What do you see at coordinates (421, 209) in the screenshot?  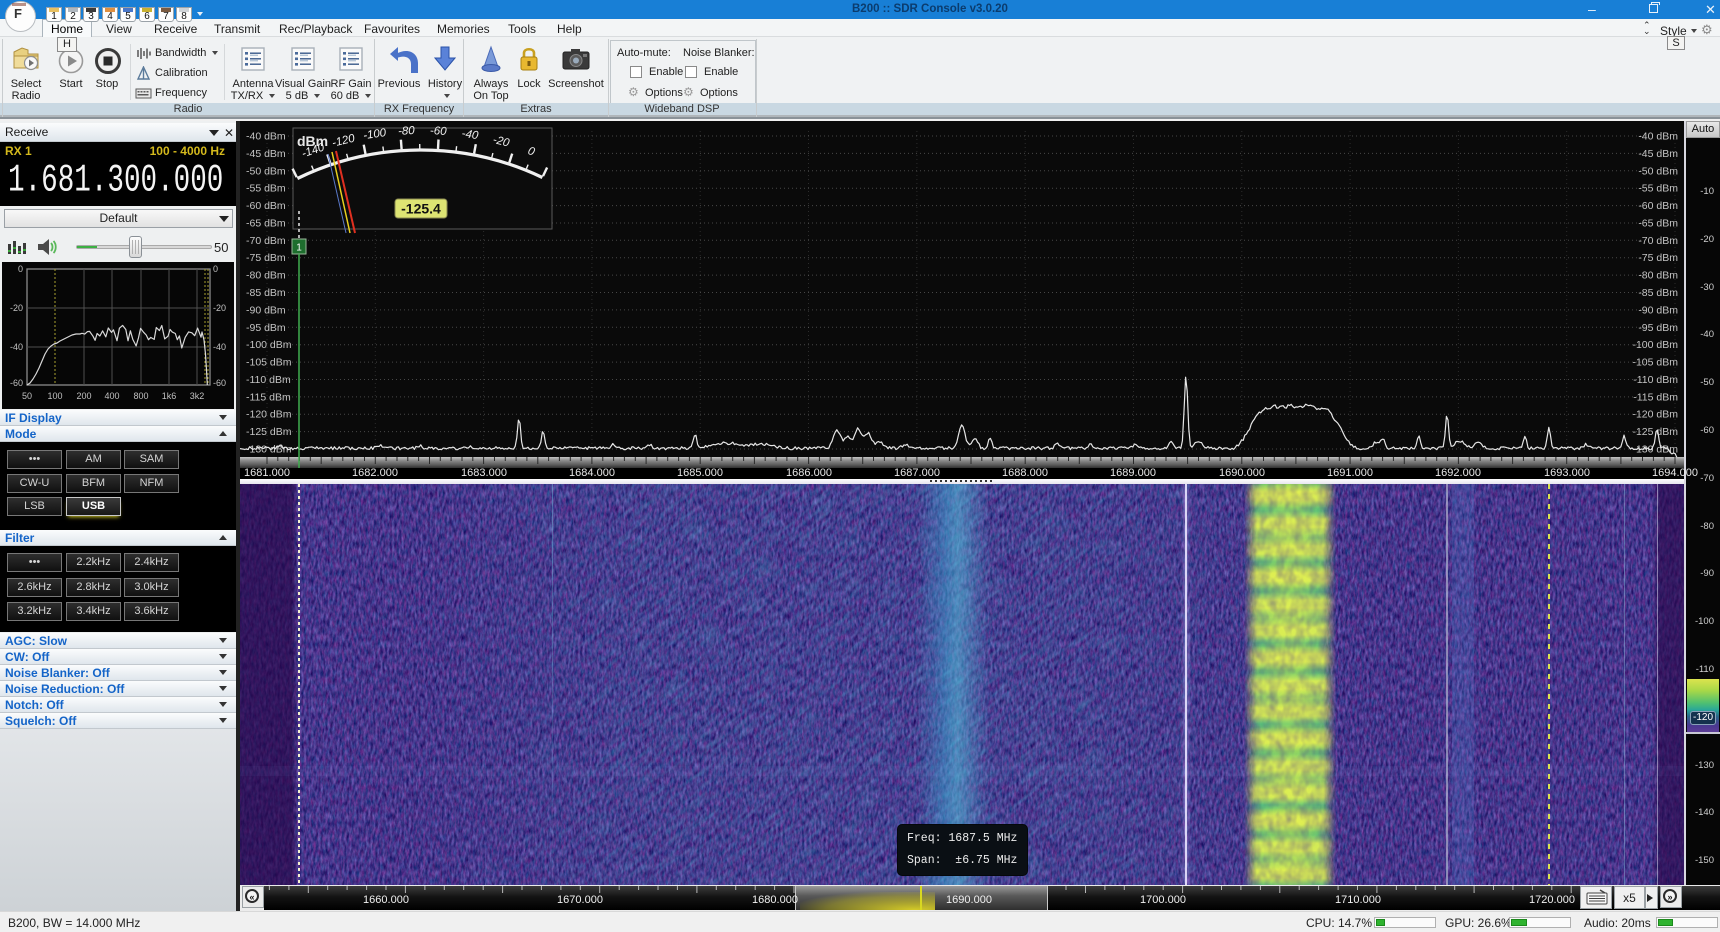 I see `svg-text: -125.4` at bounding box center [421, 209].